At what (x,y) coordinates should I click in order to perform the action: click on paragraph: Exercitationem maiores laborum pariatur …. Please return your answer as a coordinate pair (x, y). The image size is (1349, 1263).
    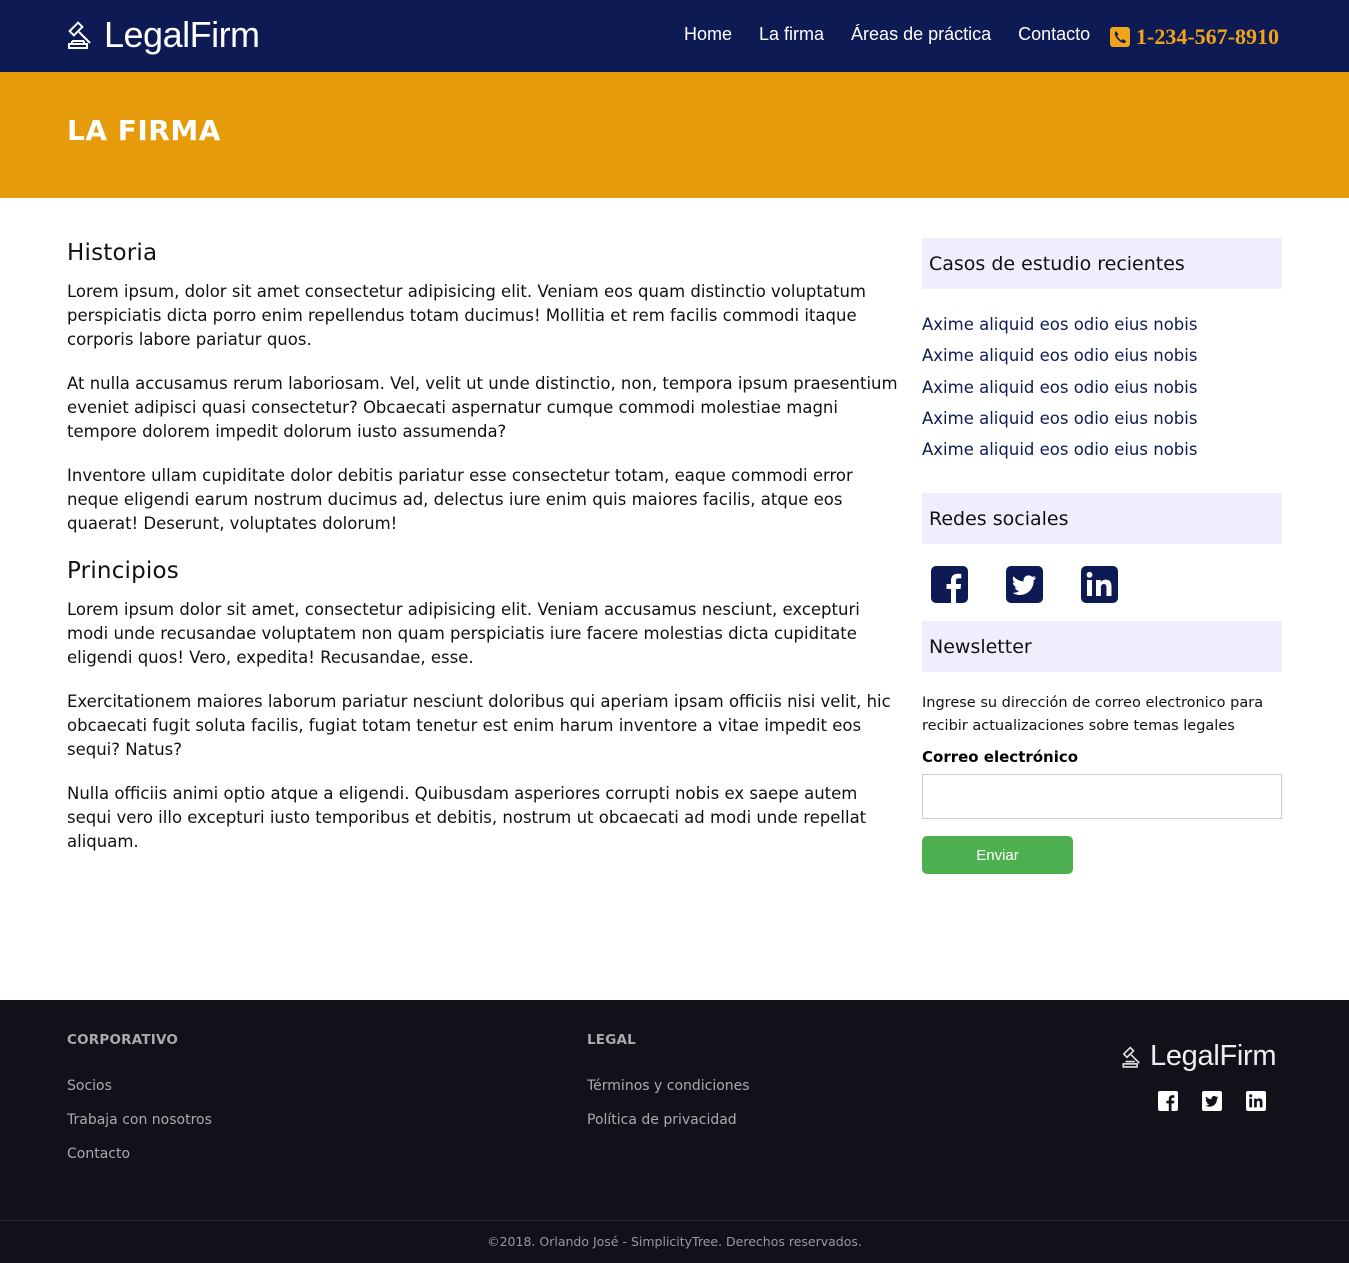
    Looking at the image, I should click on (479, 725).